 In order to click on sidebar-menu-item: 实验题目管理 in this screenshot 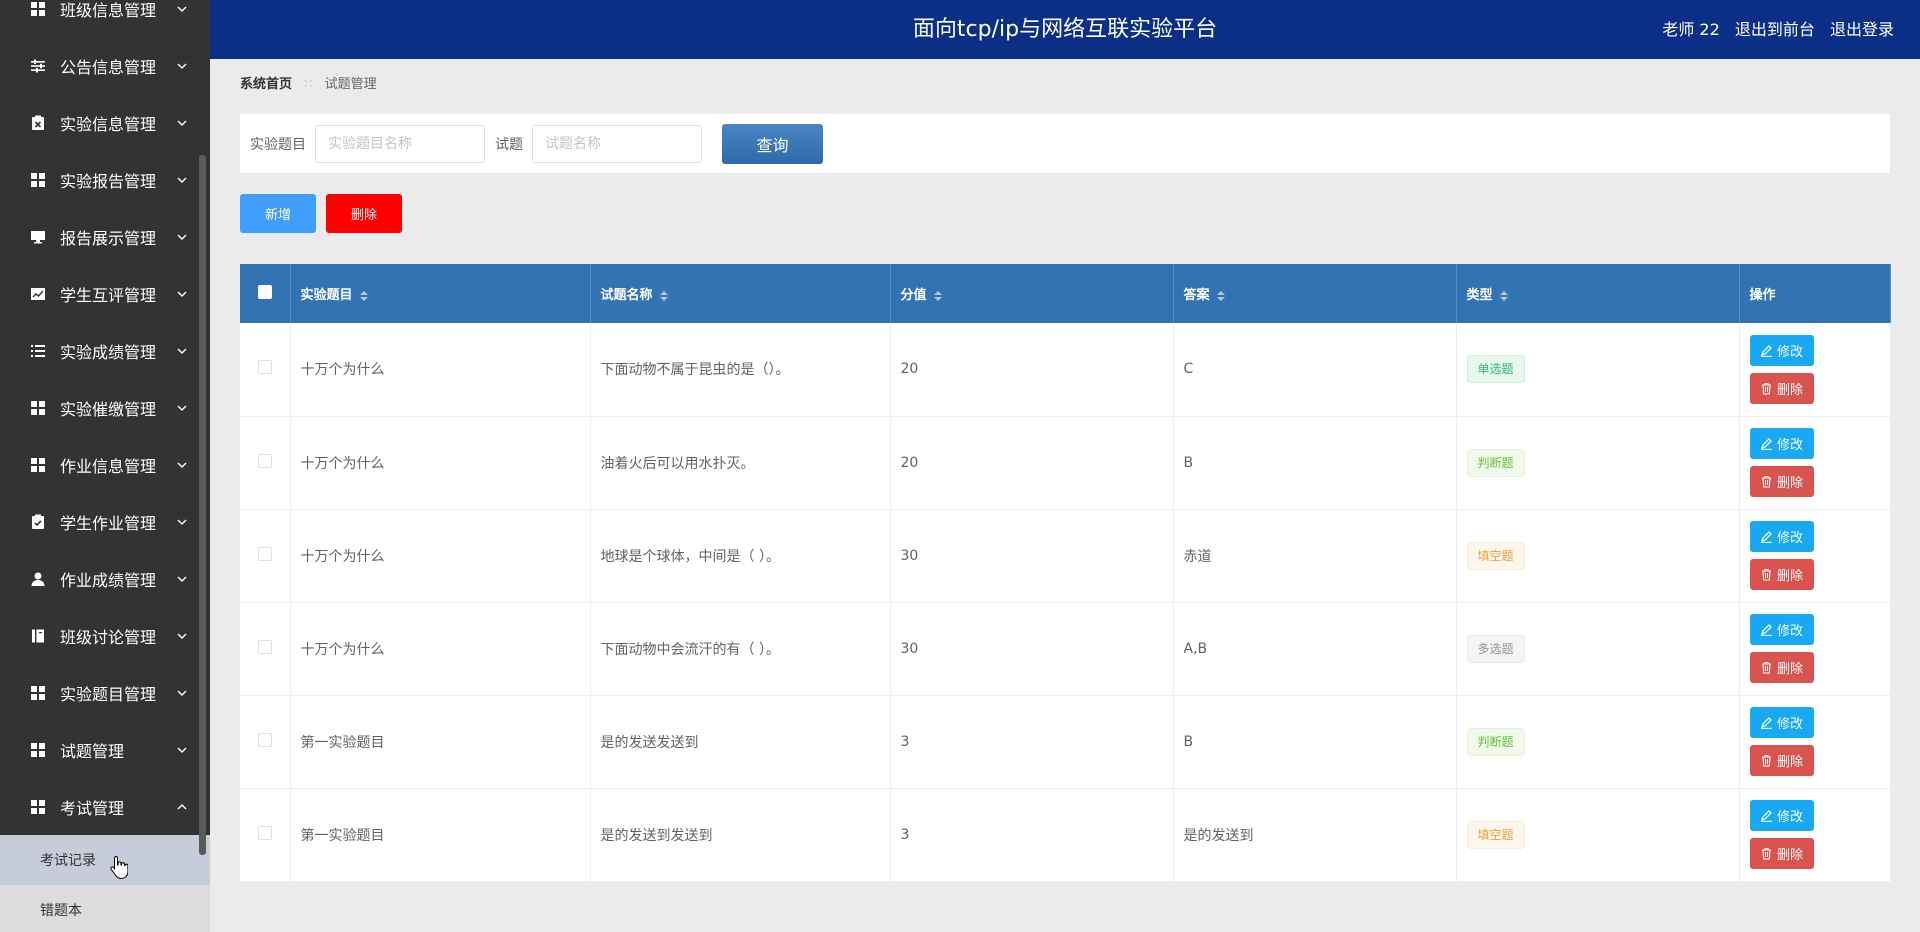, I will do `click(105, 692)`.